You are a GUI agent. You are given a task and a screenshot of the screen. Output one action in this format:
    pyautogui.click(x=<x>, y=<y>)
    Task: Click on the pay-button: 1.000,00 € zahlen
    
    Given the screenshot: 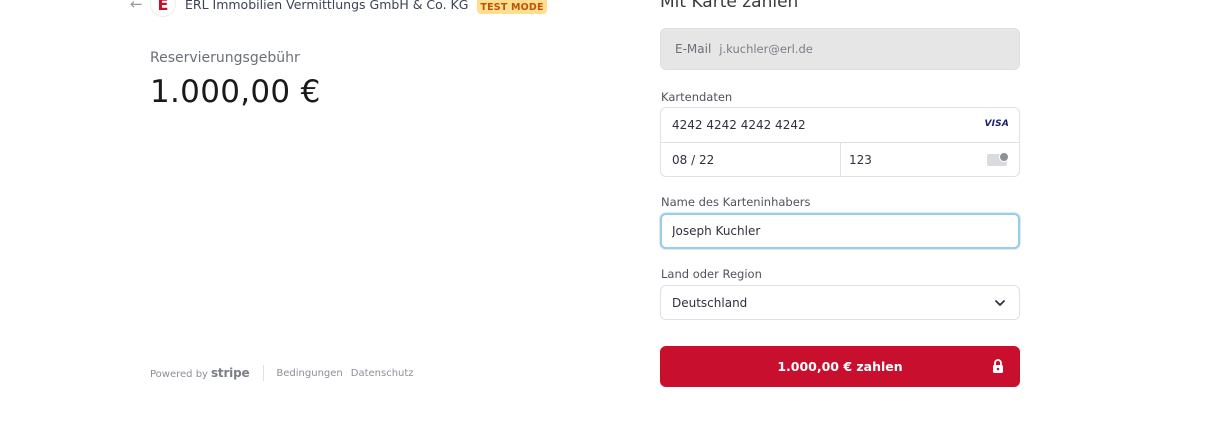 What is the action you would take?
    pyautogui.click(x=840, y=366)
    